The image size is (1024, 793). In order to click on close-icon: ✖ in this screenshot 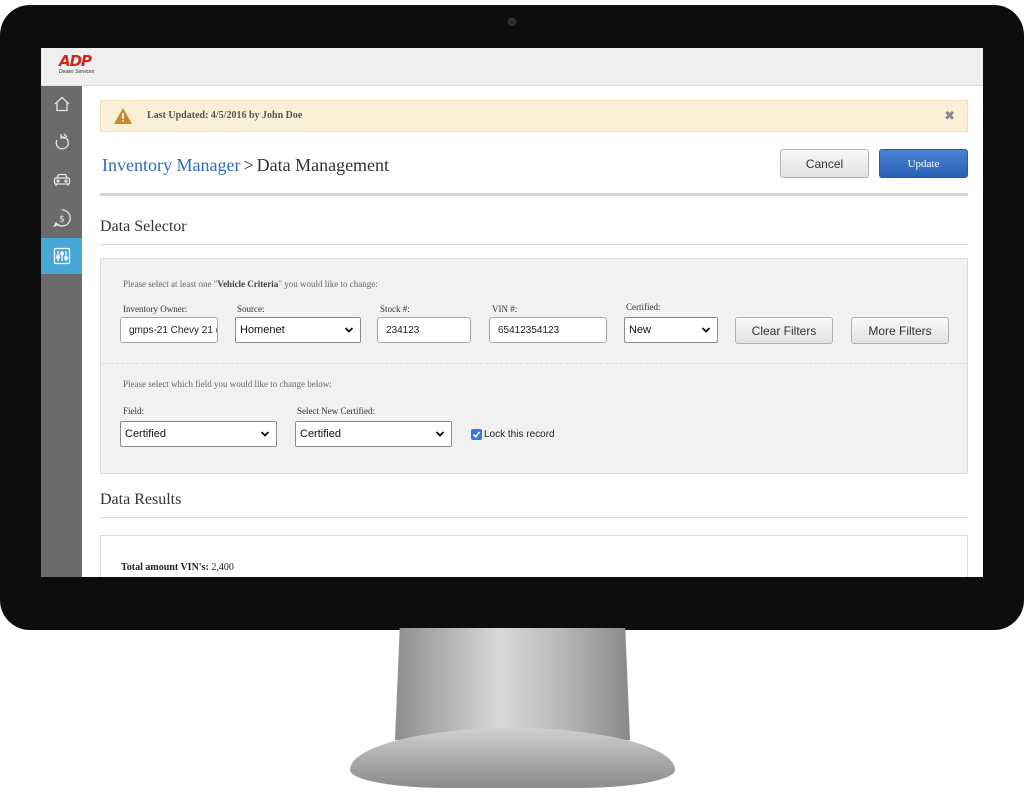, I will do `click(949, 116)`.